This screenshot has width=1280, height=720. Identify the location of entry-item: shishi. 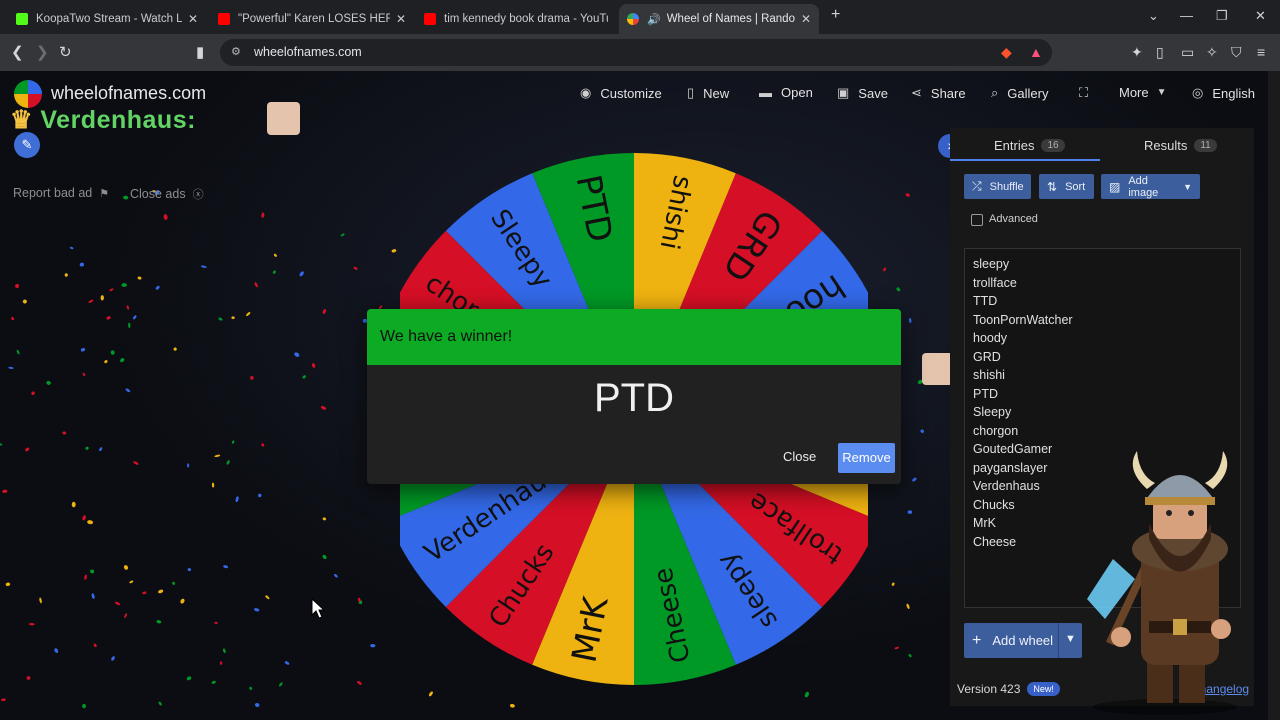
(989, 375).